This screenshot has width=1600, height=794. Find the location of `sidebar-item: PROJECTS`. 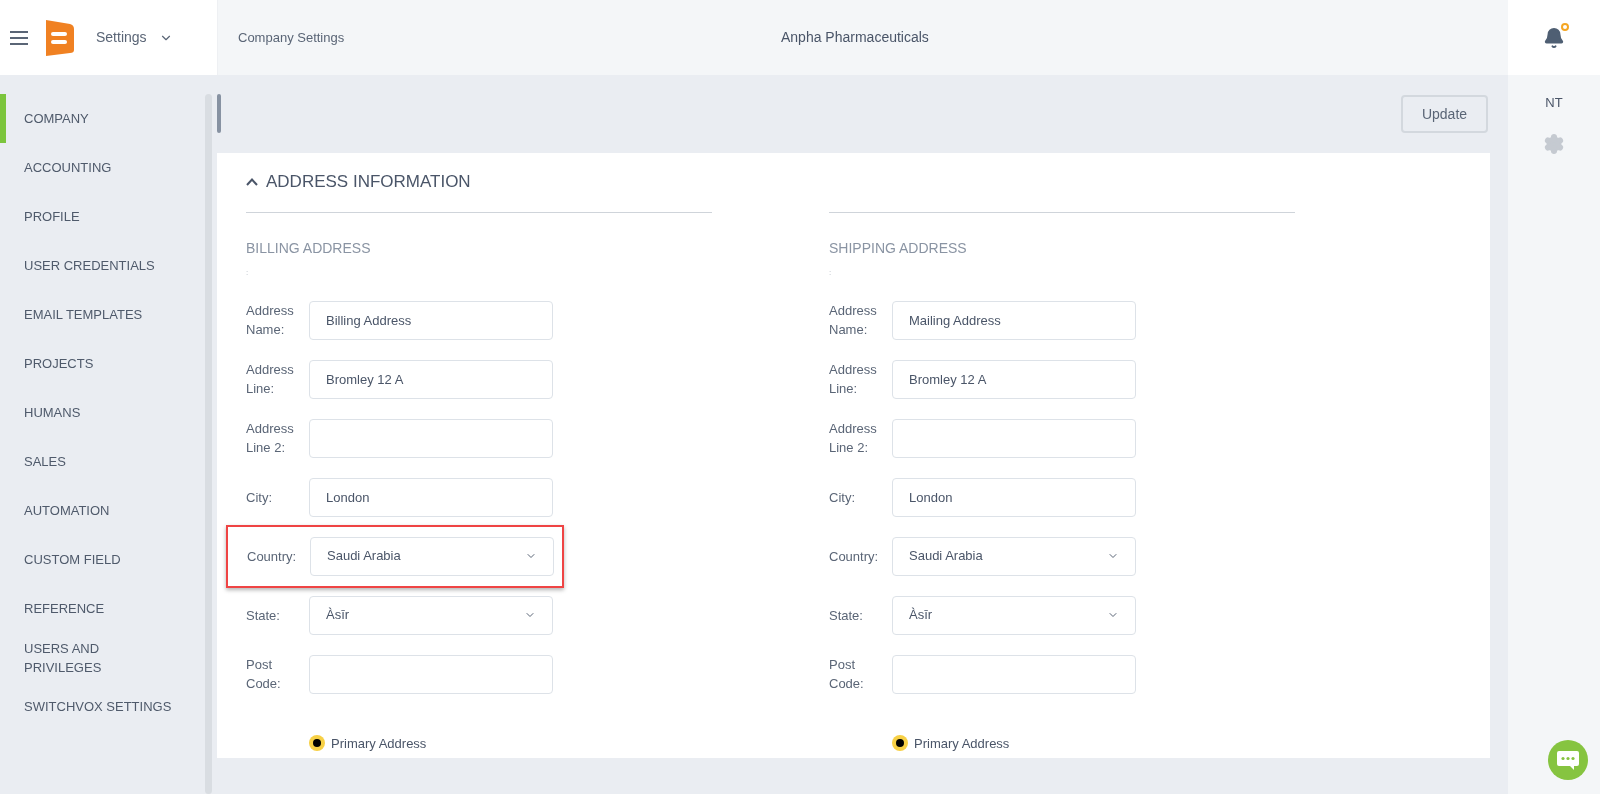

sidebar-item: PROJECTS is located at coordinates (102, 363).